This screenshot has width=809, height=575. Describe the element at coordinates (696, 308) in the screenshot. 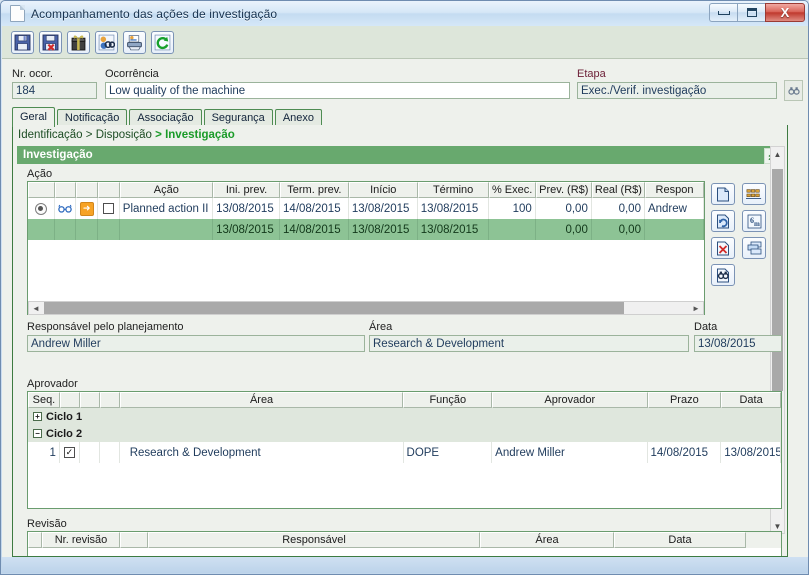

I see `hscroll-right-button: ►` at that location.